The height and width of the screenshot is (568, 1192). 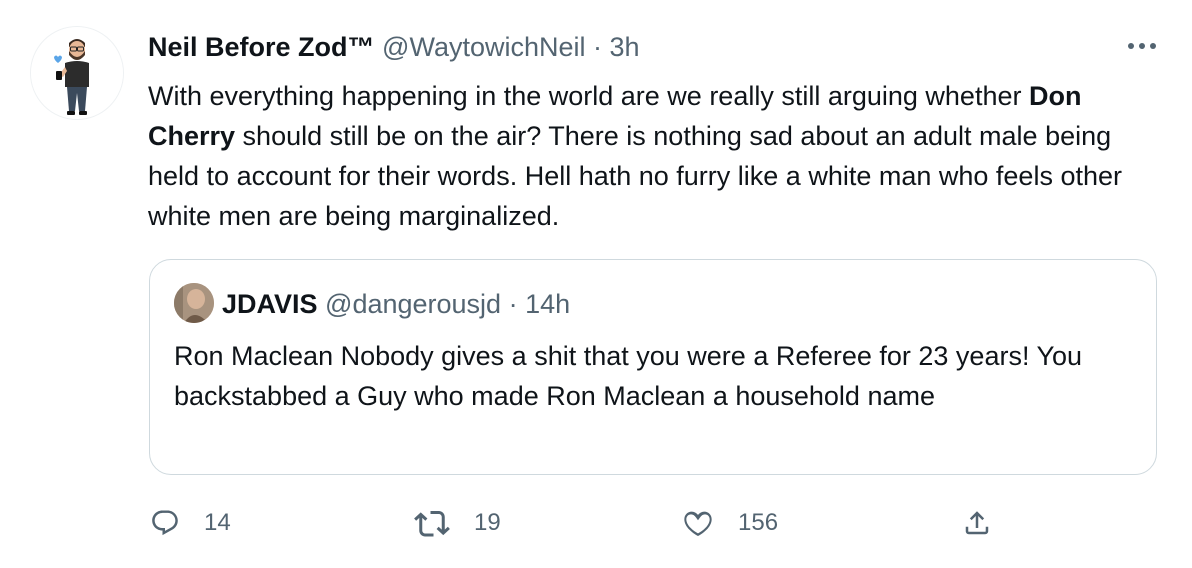 I want to click on profile-photo-icon, so click(x=194, y=303).